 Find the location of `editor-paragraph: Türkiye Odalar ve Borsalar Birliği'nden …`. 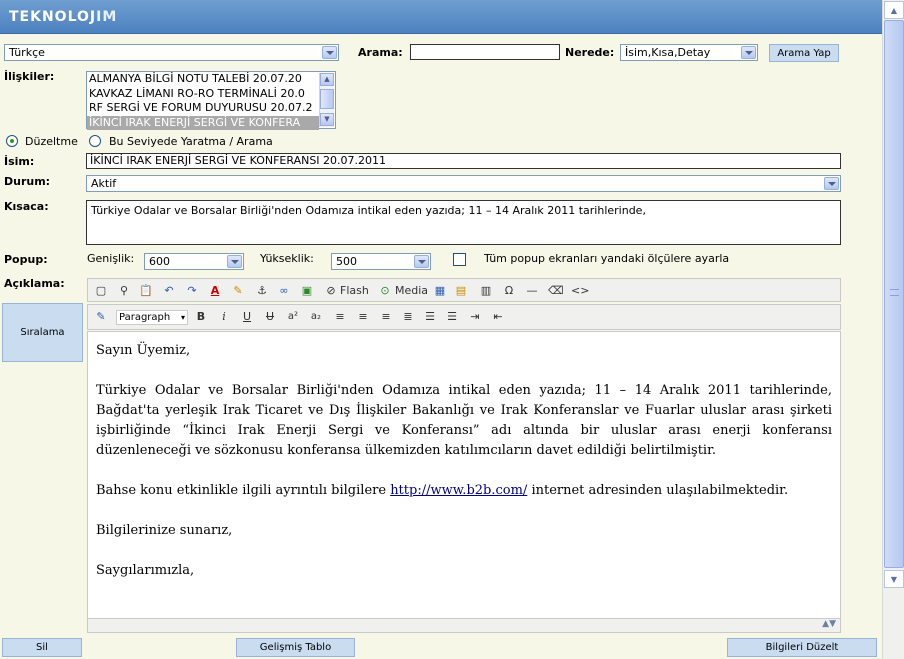

editor-paragraph: Türkiye Odalar ve Borsalar Birliği'nden … is located at coordinates (464, 420).